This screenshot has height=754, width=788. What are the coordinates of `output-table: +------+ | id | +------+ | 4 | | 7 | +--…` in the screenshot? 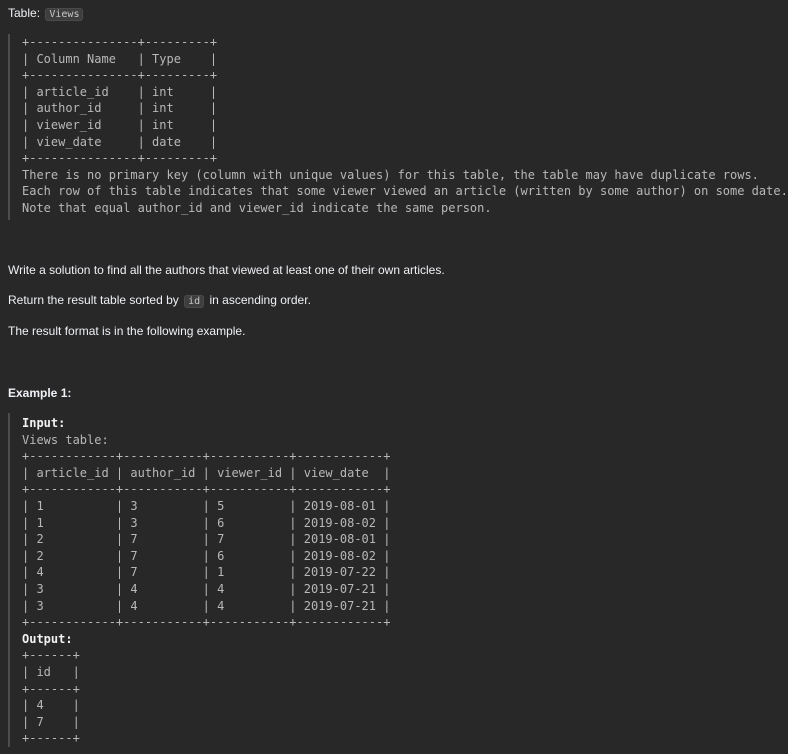 It's located at (51, 697).